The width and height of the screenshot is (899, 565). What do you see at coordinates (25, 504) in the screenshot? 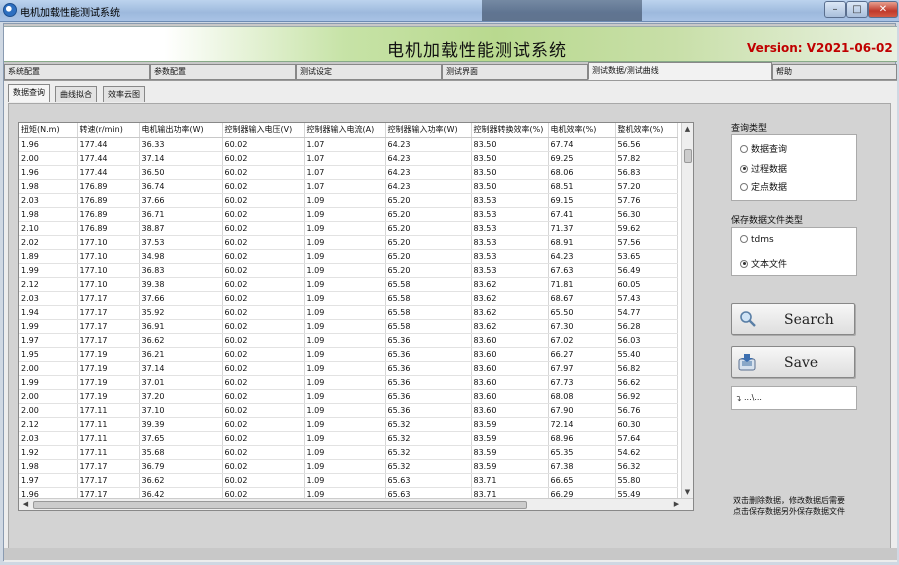
I see `scroll-left-icon: ◀` at bounding box center [25, 504].